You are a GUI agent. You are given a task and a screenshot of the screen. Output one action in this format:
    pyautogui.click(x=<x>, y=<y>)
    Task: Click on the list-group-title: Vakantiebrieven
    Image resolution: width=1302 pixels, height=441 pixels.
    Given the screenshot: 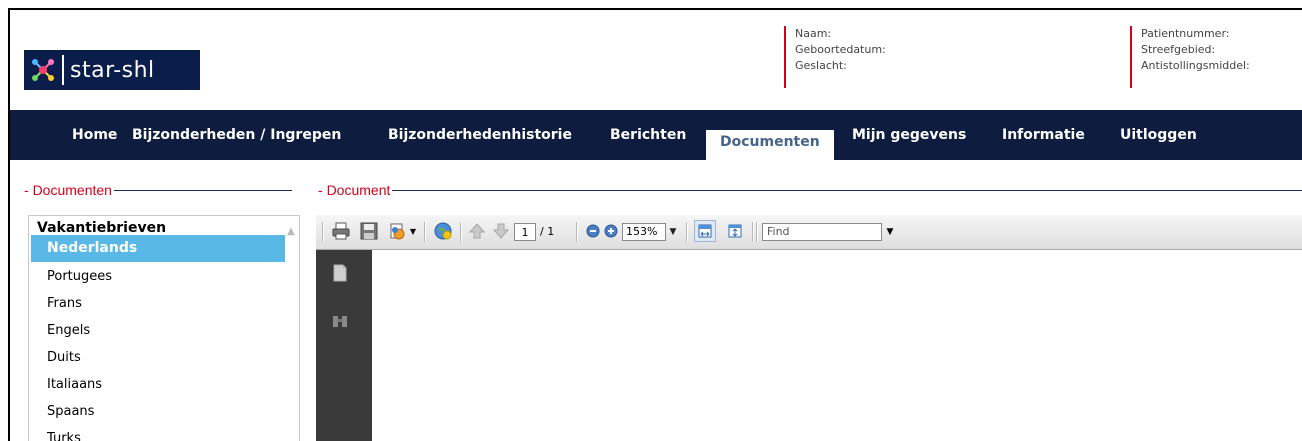 What is the action you would take?
    pyautogui.click(x=102, y=228)
    